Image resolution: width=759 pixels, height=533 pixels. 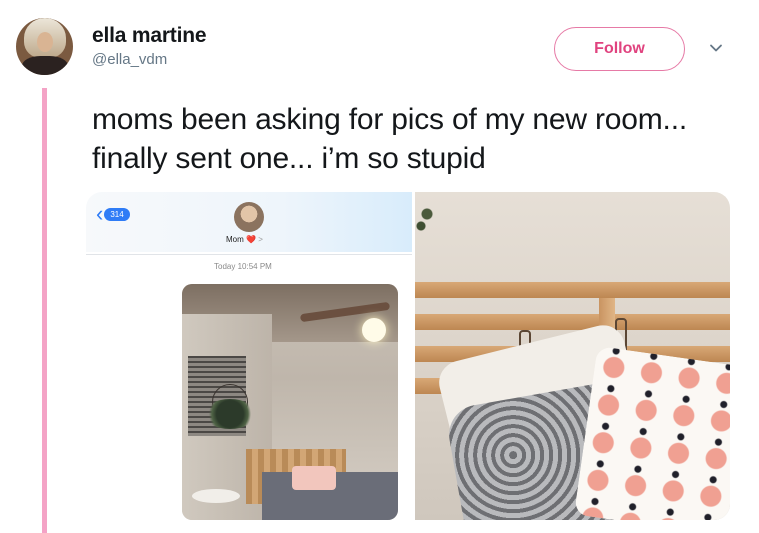 What do you see at coordinates (716, 48) in the screenshot?
I see `chevron-down-icon` at bounding box center [716, 48].